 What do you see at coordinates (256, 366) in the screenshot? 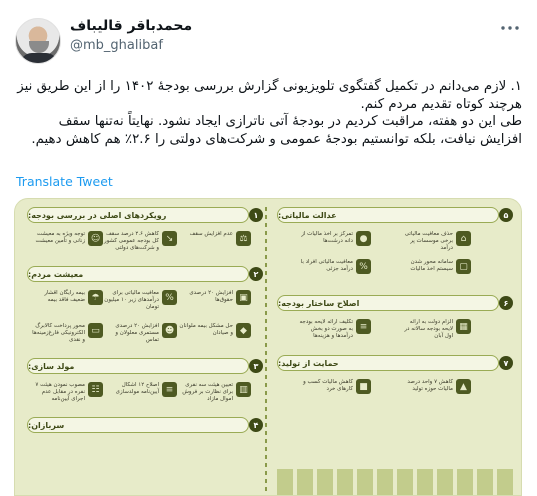
I see `section-number-badge: ۳` at bounding box center [256, 366].